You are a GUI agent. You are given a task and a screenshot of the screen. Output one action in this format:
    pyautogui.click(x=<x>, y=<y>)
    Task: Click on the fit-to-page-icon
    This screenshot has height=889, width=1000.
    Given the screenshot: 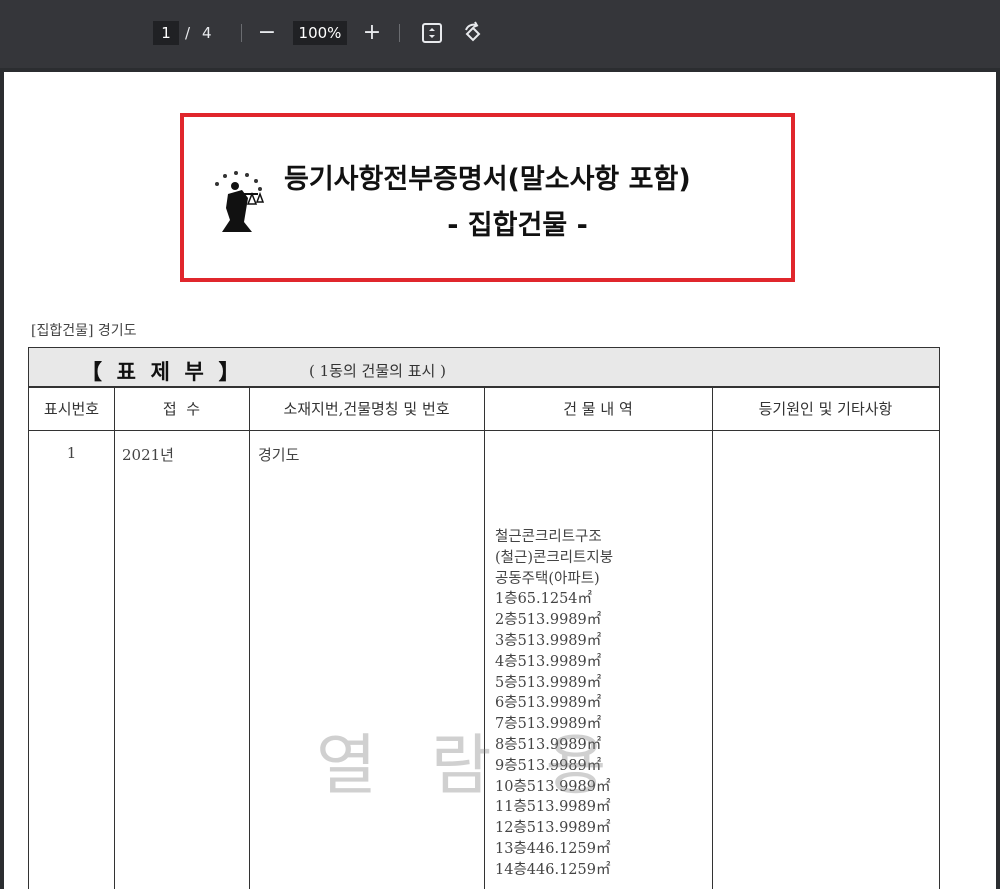 What is the action you would take?
    pyautogui.click(x=432, y=33)
    